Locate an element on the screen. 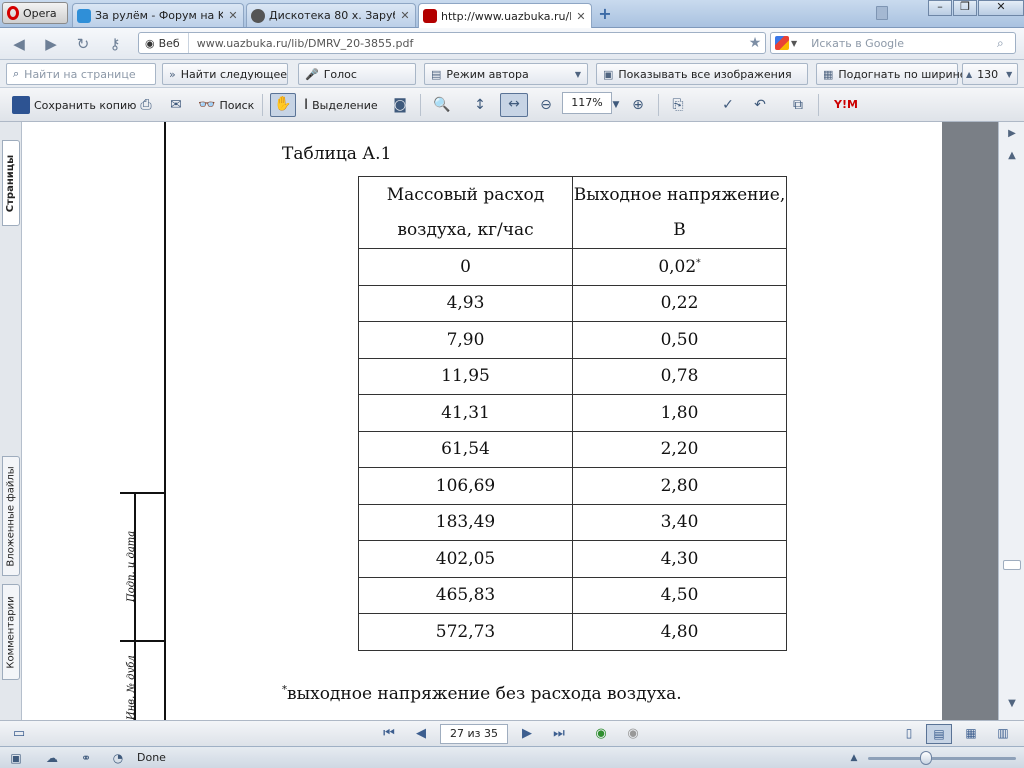  show-images-button: ▣ Показывать все изображения is located at coordinates (702, 74).